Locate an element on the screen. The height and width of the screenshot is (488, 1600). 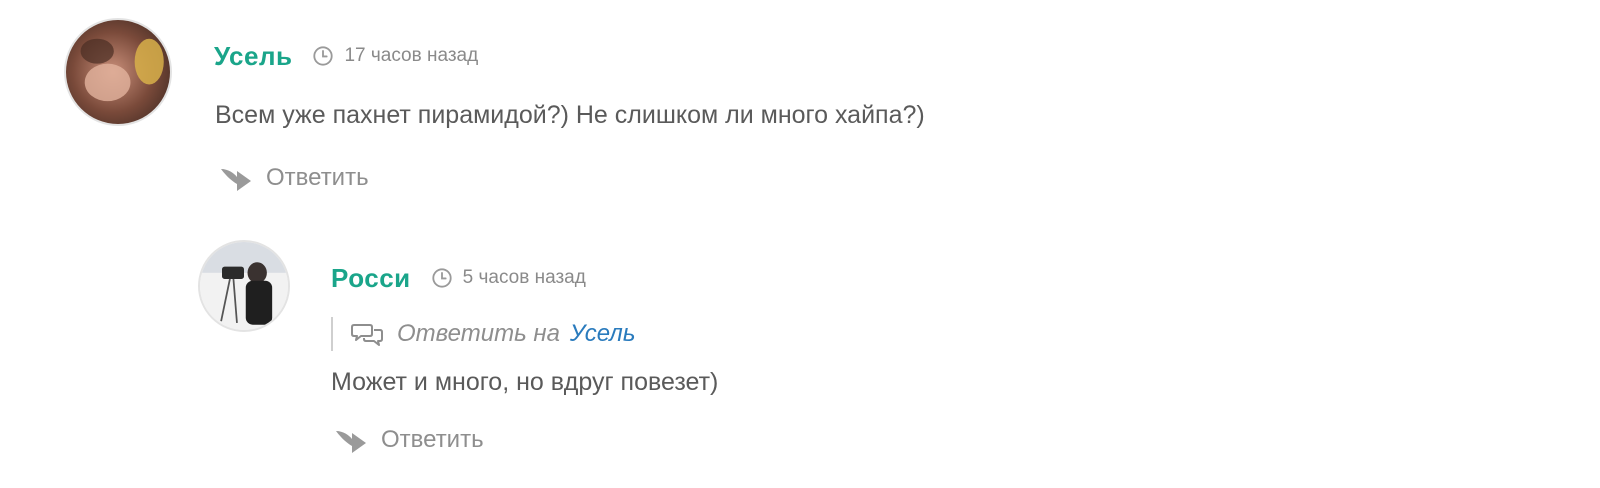
comment-time: 17 часов назад is located at coordinates (411, 55).